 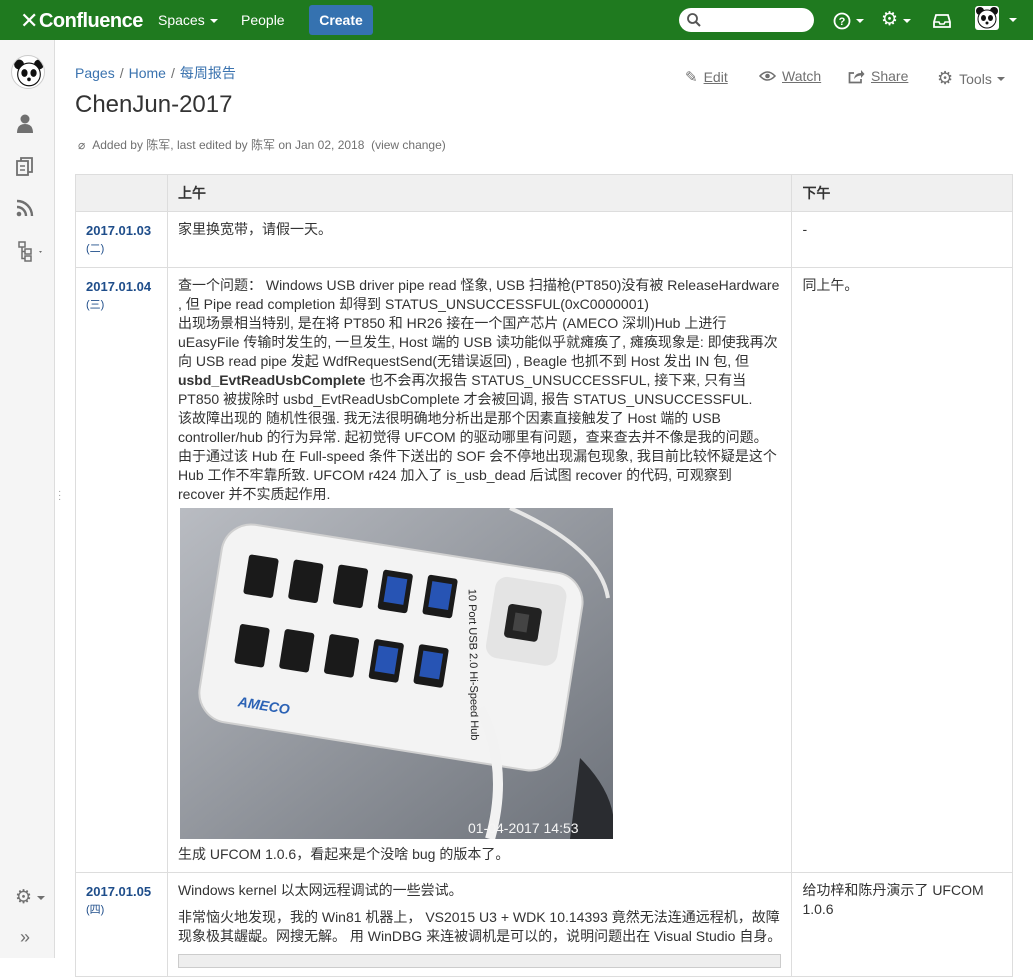 What do you see at coordinates (341, 20) in the screenshot?
I see `create-button: Create` at bounding box center [341, 20].